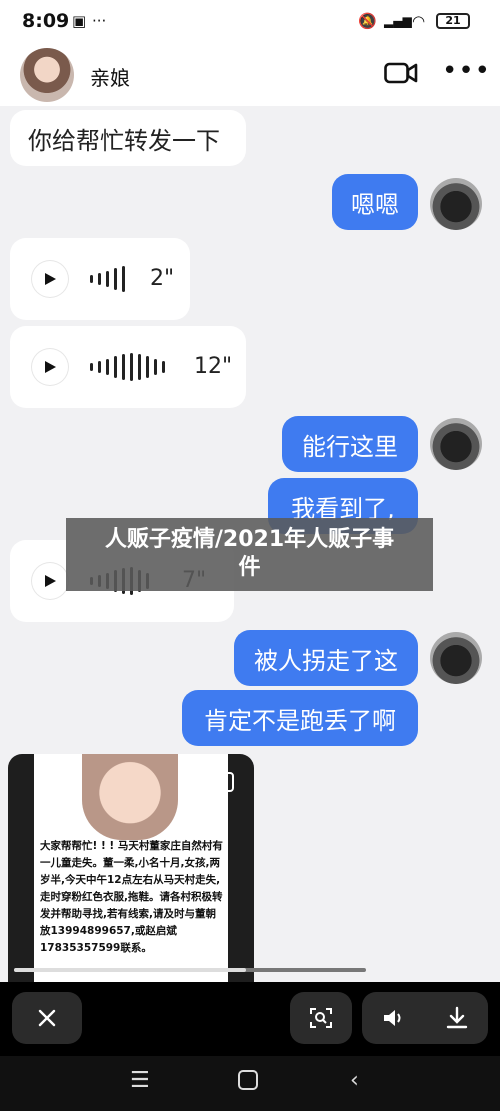  What do you see at coordinates (124, 140) in the screenshot?
I see `message-text: 你给帮忙转发一下` at bounding box center [124, 140].